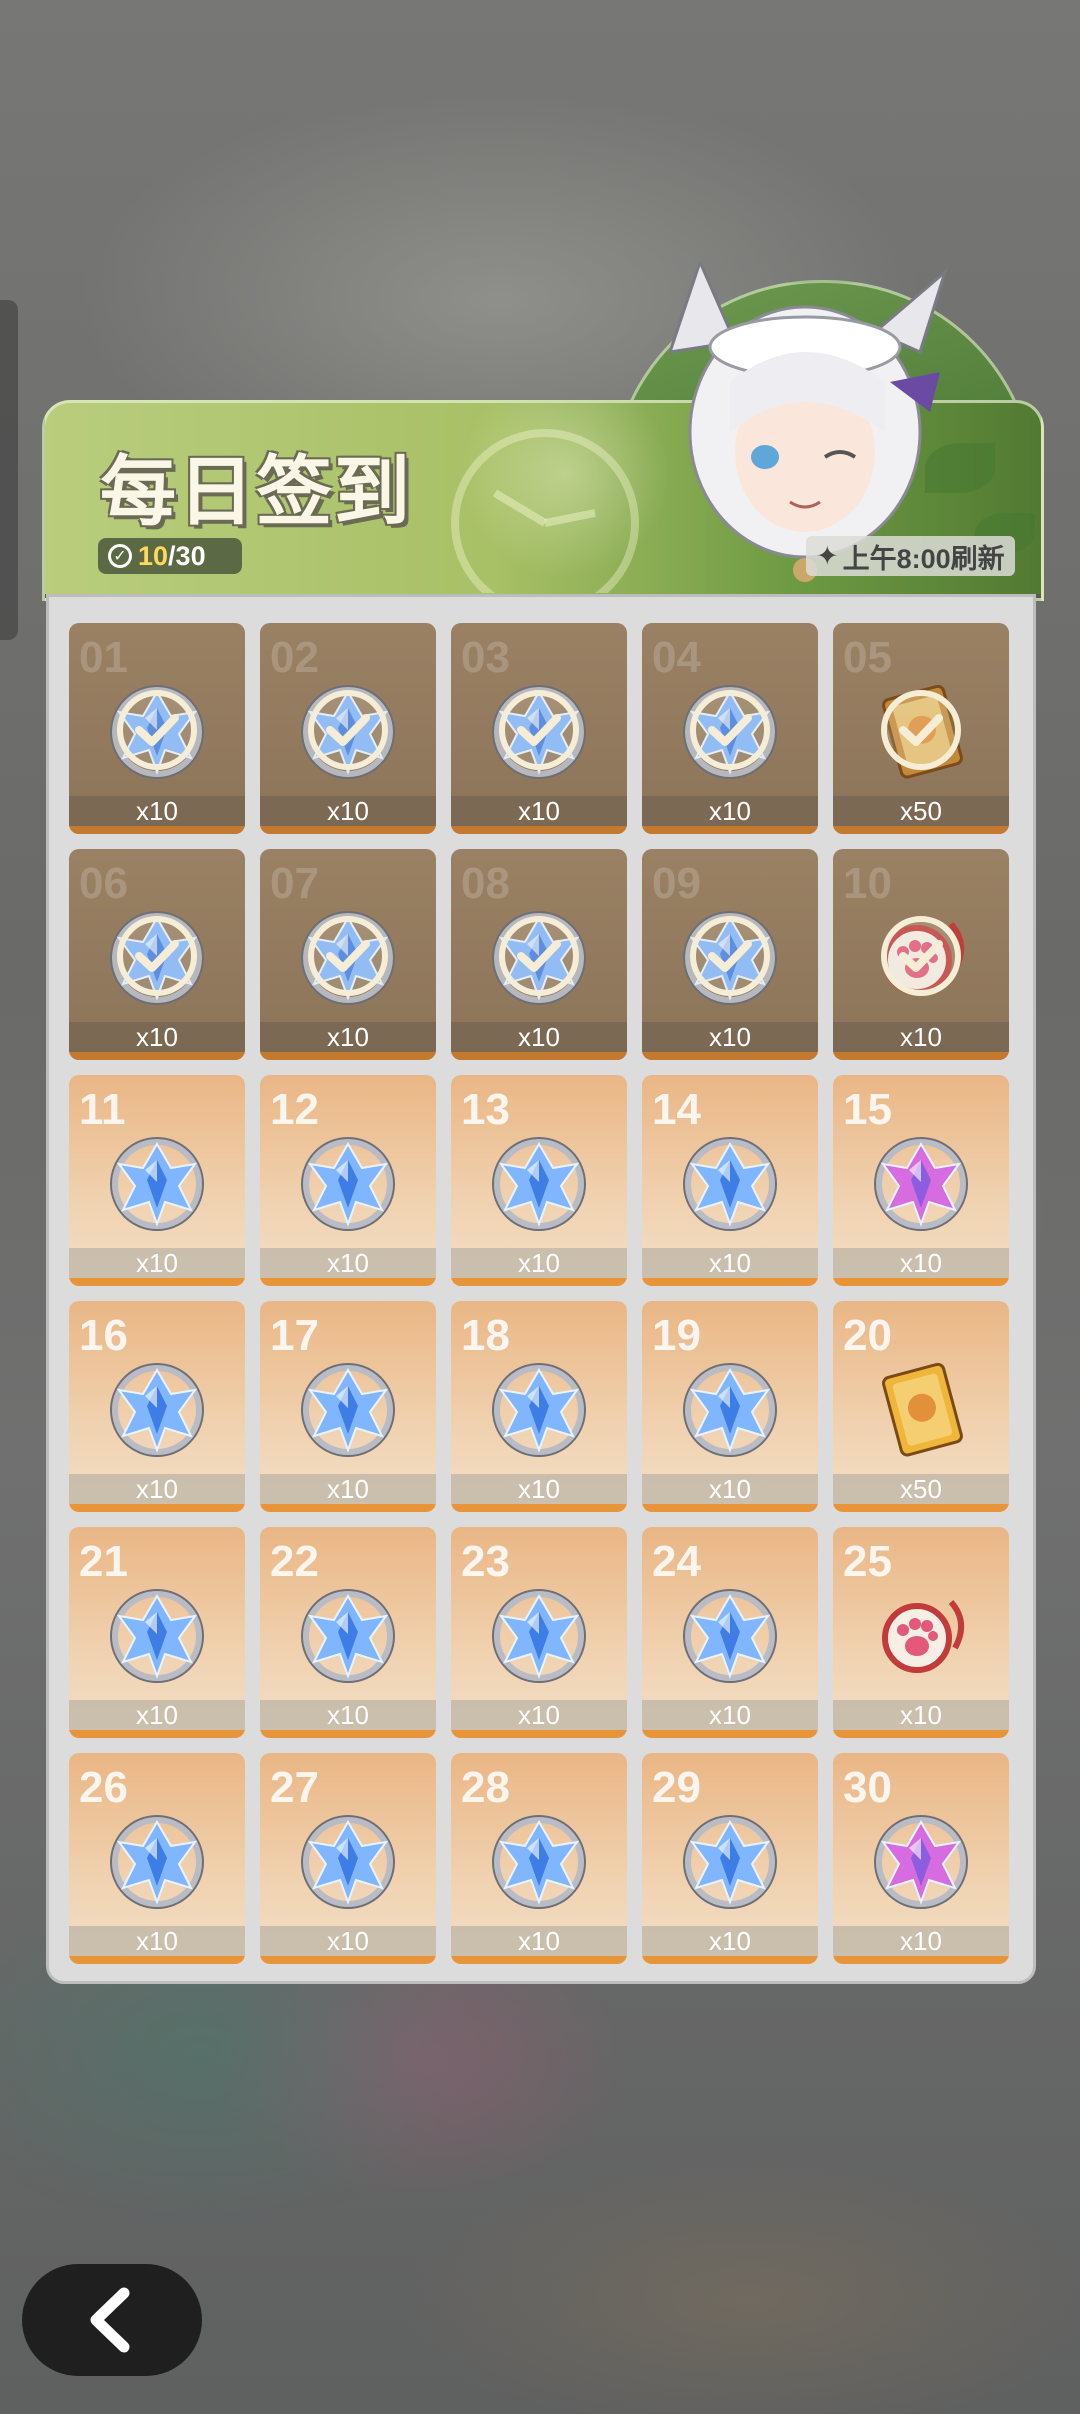 This screenshot has width=1080, height=2414. I want to click on reward-tile-day-10: 10 x10, so click(921, 954).